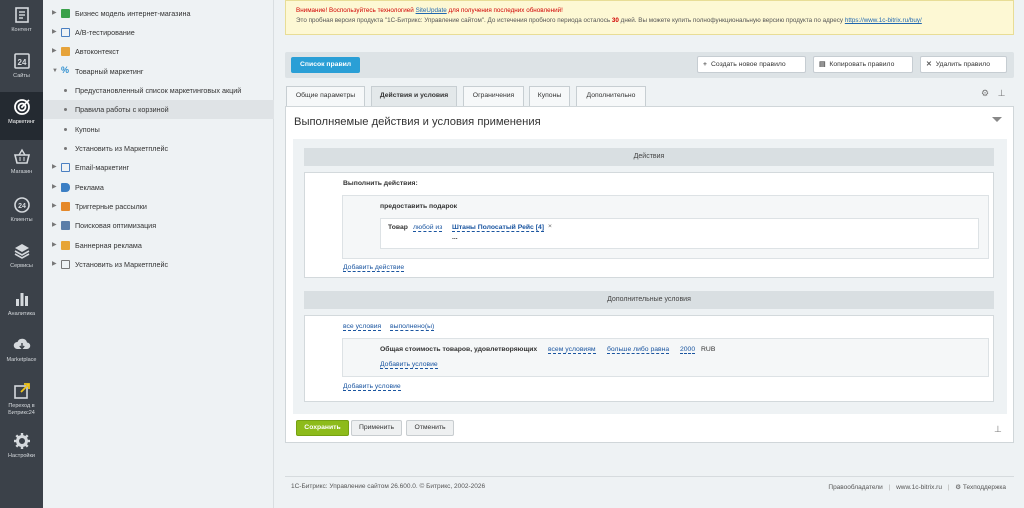 The height and width of the screenshot is (508, 1024). What do you see at coordinates (985, 93) in the screenshot?
I see `gear-icon: ⚙` at bounding box center [985, 93].